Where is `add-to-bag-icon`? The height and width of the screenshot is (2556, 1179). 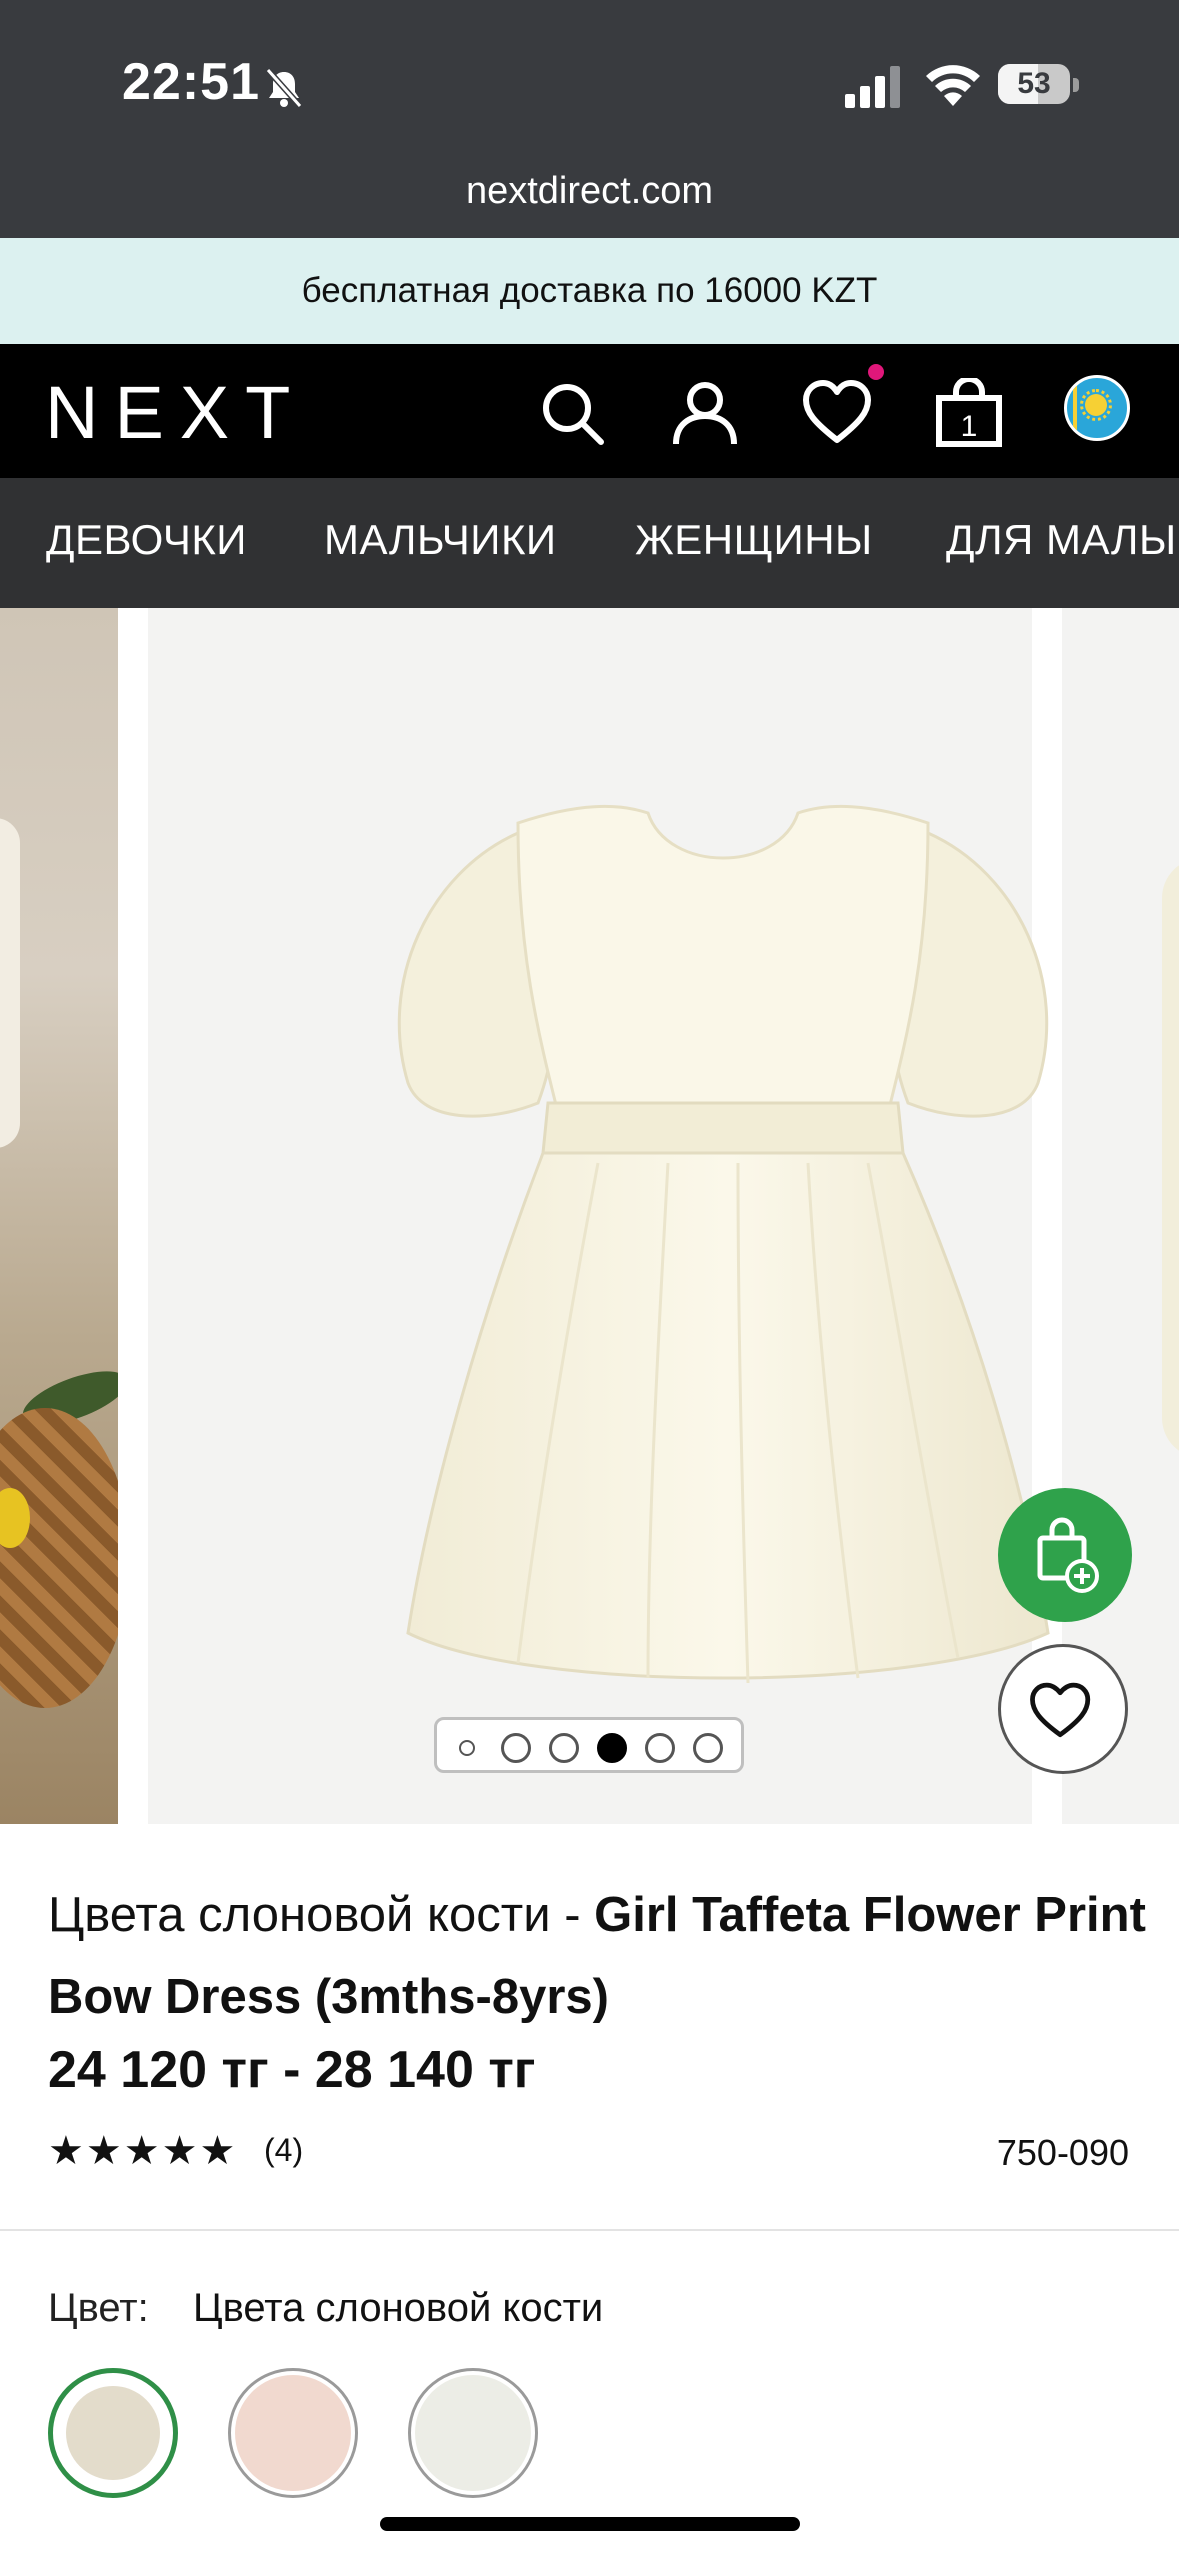
add-to-bag-icon is located at coordinates (1068, 1555).